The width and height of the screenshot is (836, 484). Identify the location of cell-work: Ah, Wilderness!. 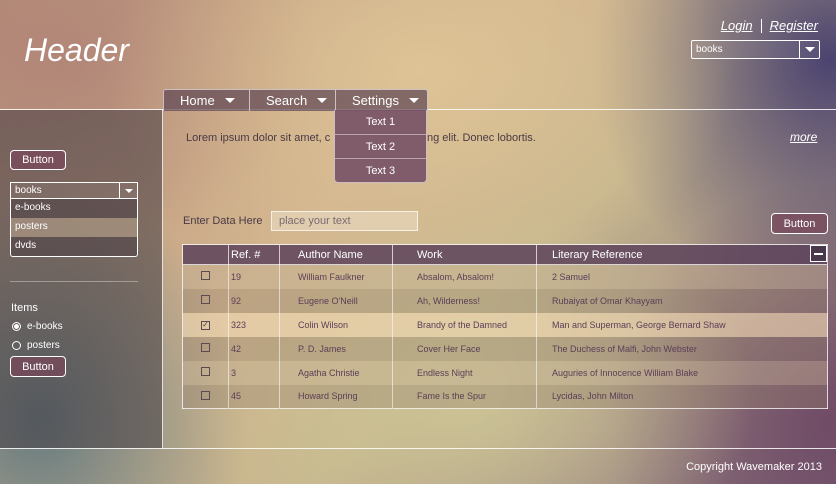
(464, 300).